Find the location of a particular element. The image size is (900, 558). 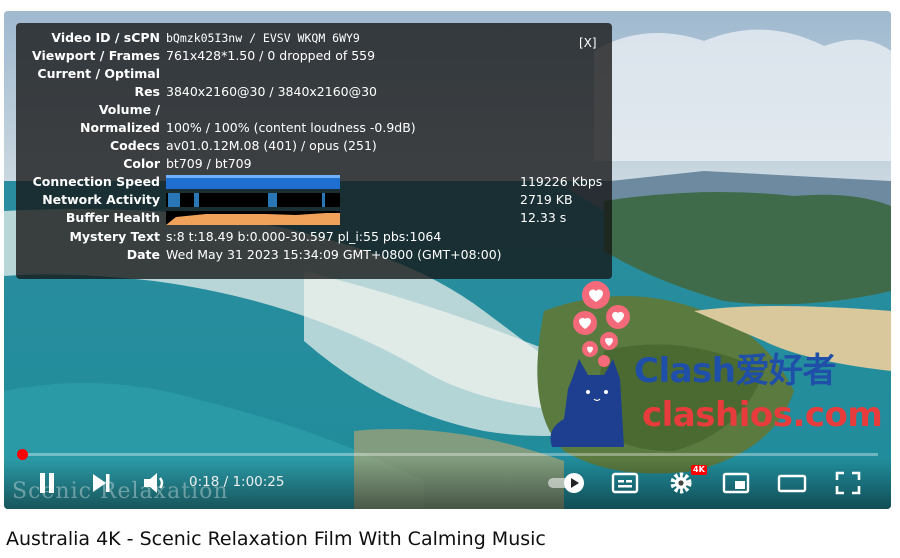

stats-label: Mystery Text is located at coordinates (114, 236).